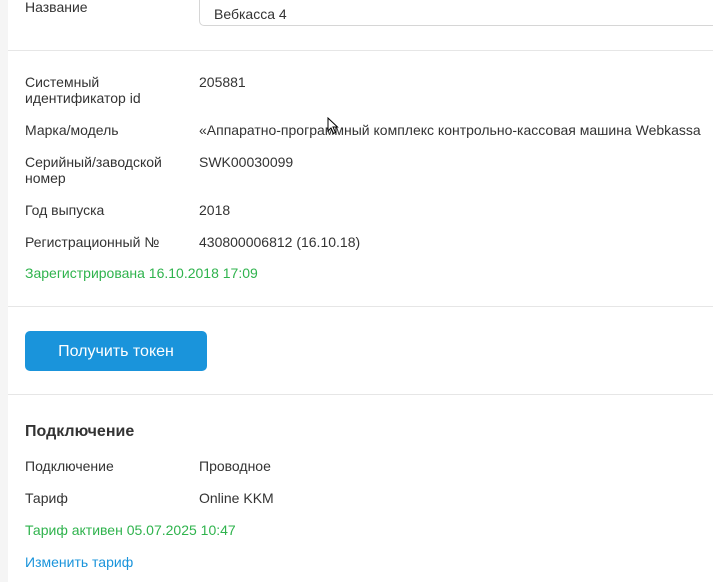  What do you see at coordinates (83, 90) in the screenshot?
I see `system-id-label: Системный идентификатор id` at bounding box center [83, 90].